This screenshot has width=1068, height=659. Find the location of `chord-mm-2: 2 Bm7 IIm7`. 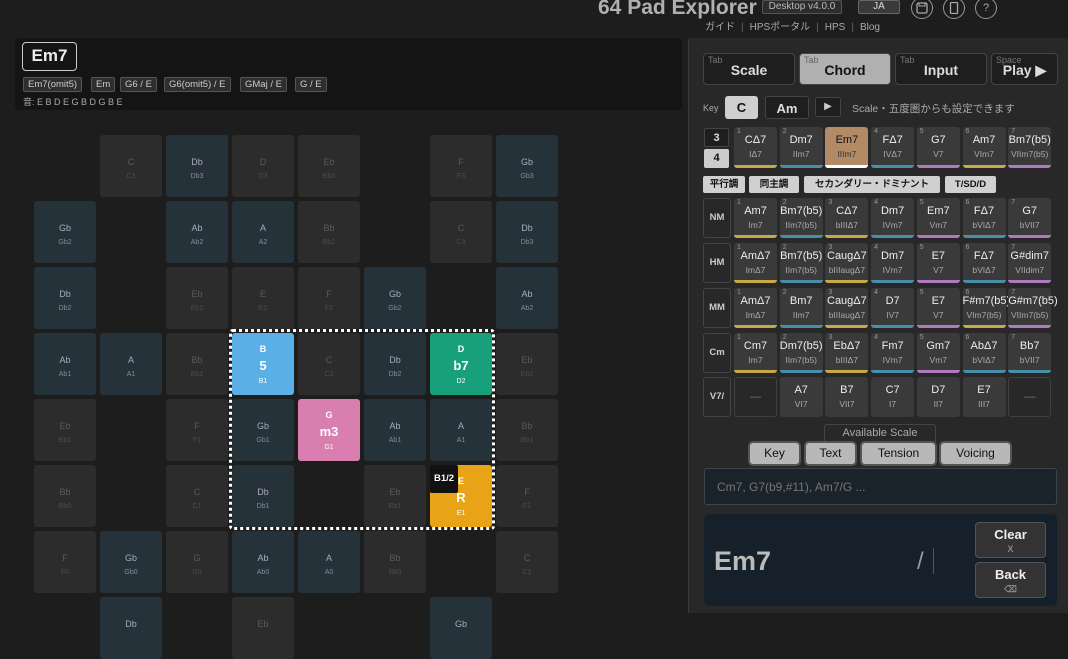

chord-mm-2: 2 Bm7 IIm7 is located at coordinates (801, 308).